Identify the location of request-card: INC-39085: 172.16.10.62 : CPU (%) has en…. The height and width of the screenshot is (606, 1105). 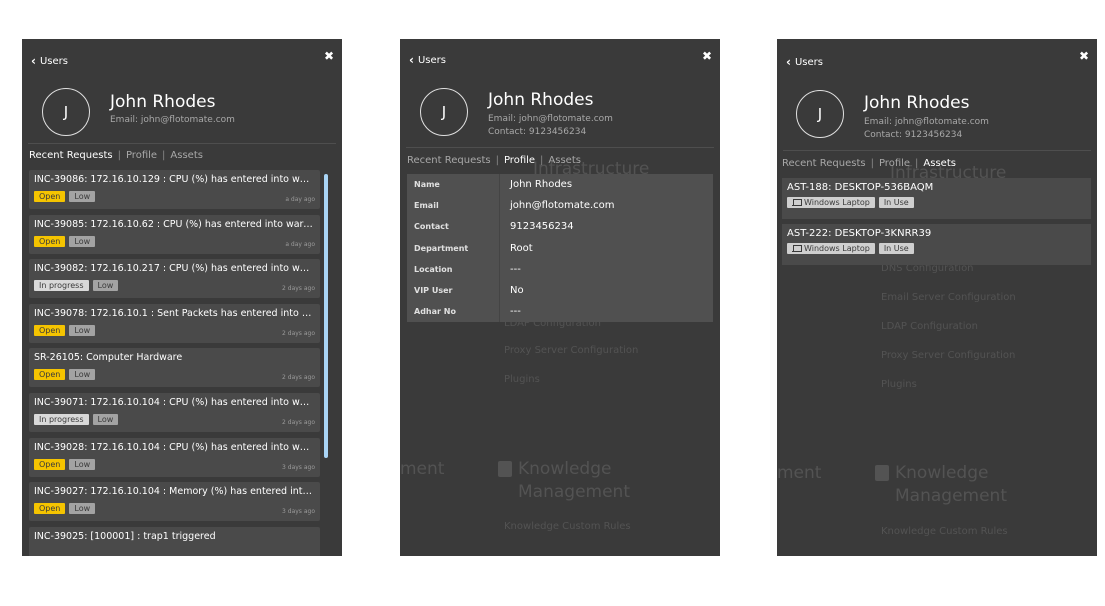
(174, 234).